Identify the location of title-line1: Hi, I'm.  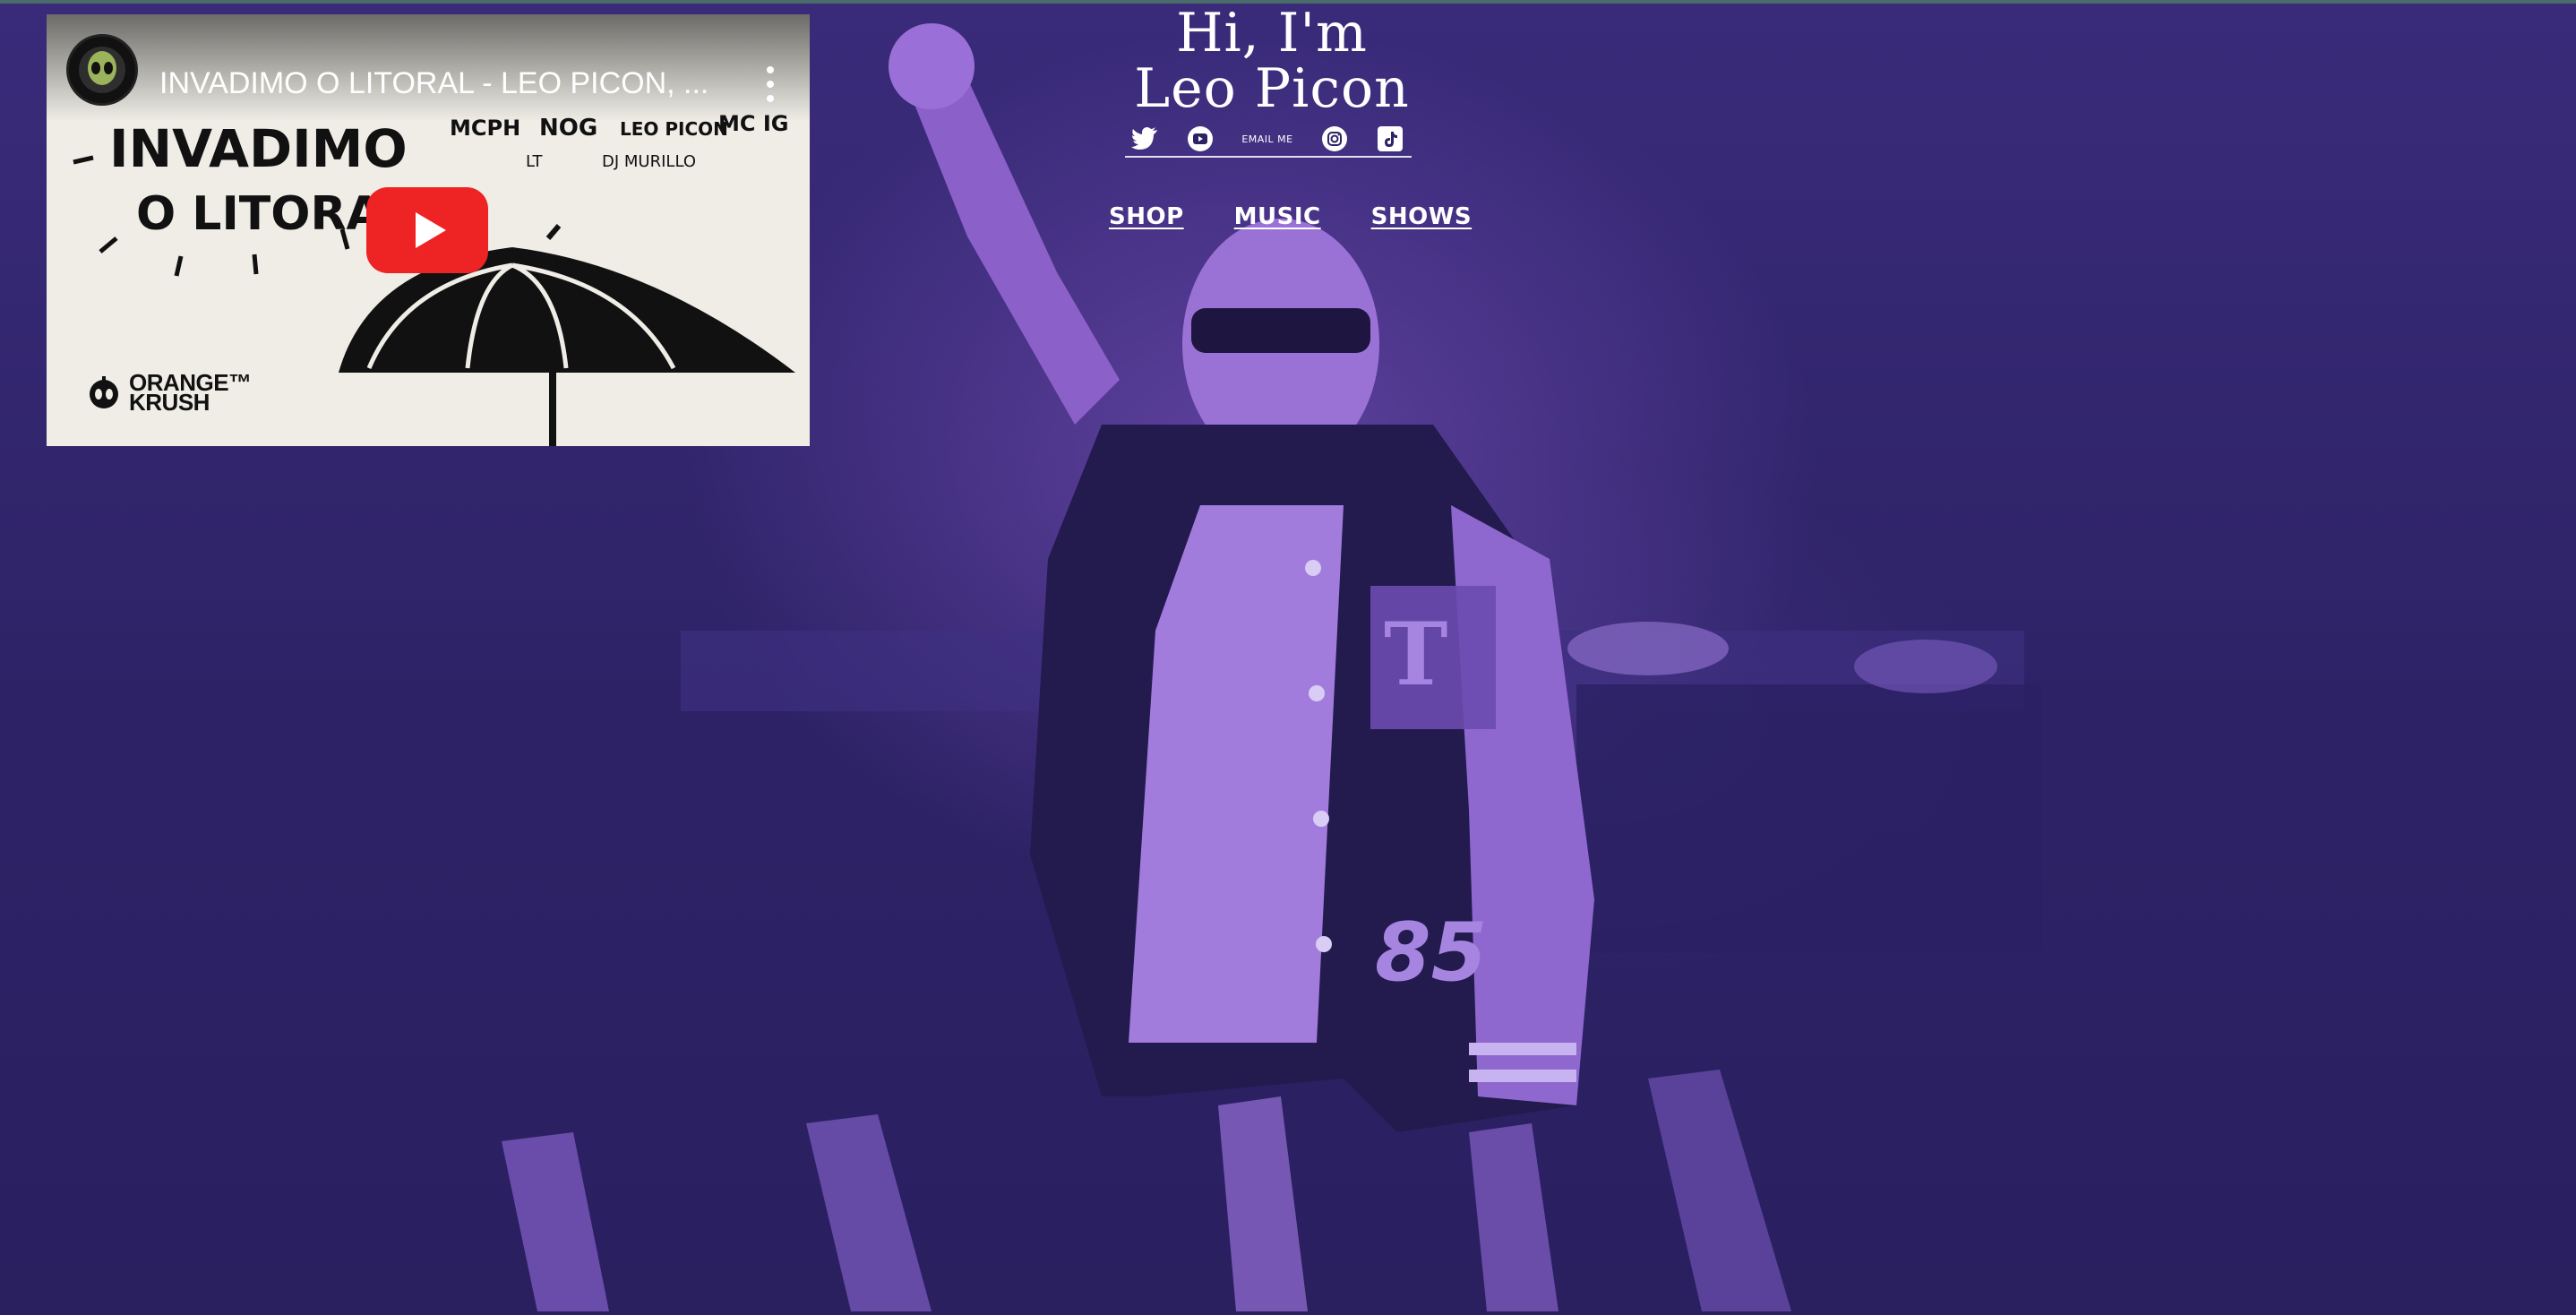
(1272, 33).